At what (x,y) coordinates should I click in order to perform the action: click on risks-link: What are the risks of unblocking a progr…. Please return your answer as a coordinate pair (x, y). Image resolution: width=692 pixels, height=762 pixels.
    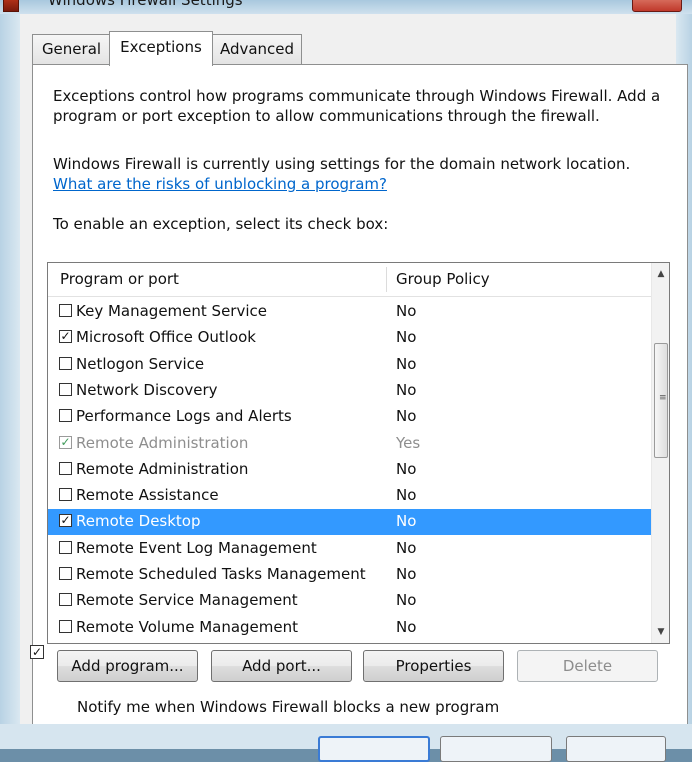
    Looking at the image, I should click on (220, 184).